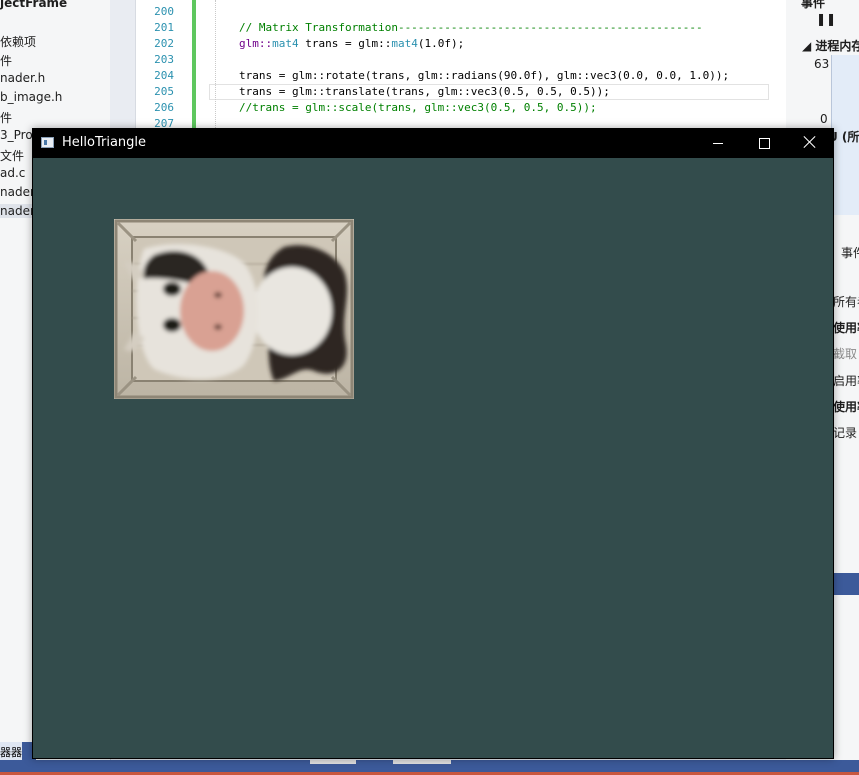 The image size is (859, 775). I want to click on close-icon, so click(810, 142).